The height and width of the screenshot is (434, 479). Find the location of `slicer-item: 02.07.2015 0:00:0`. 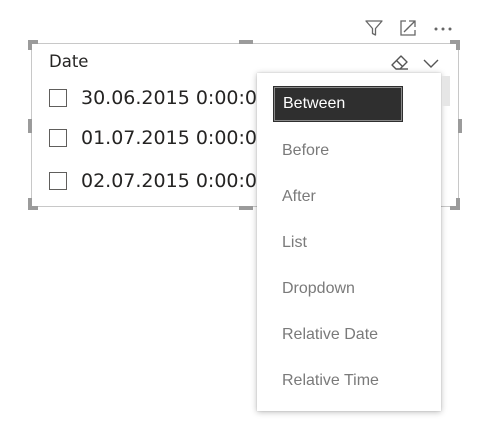

slicer-item: 02.07.2015 0:00:0 is located at coordinates (153, 181).